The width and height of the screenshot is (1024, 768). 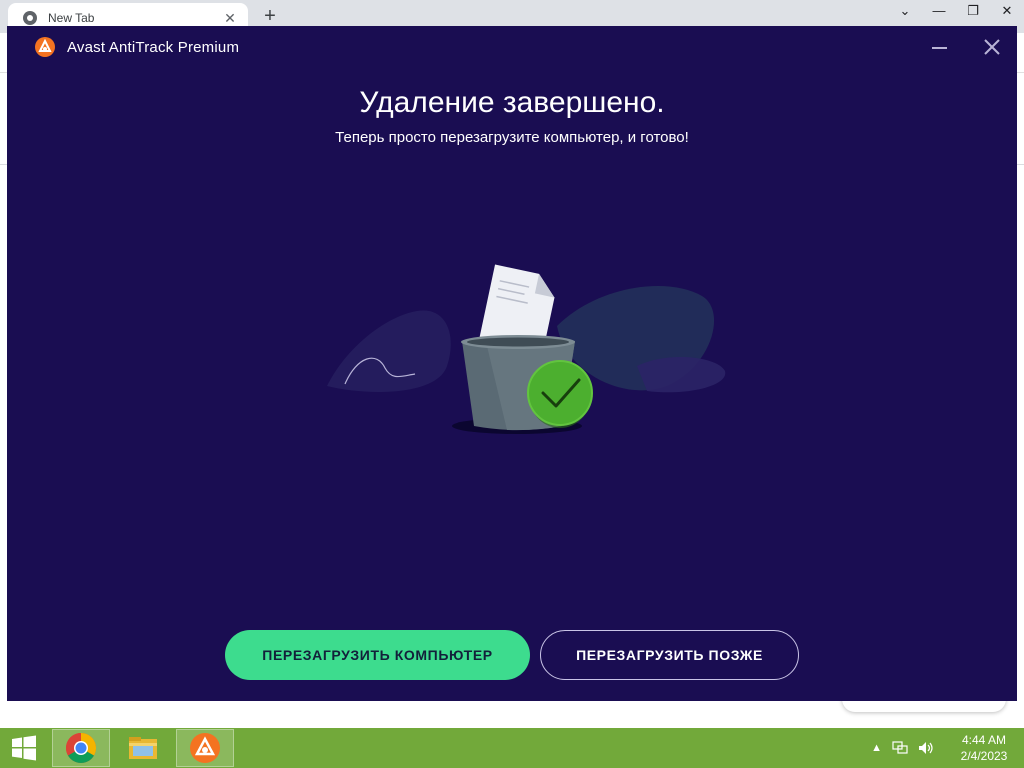 What do you see at coordinates (526, 349) in the screenshot?
I see `trash-can-complete-illustration` at bounding box center [526, 349].